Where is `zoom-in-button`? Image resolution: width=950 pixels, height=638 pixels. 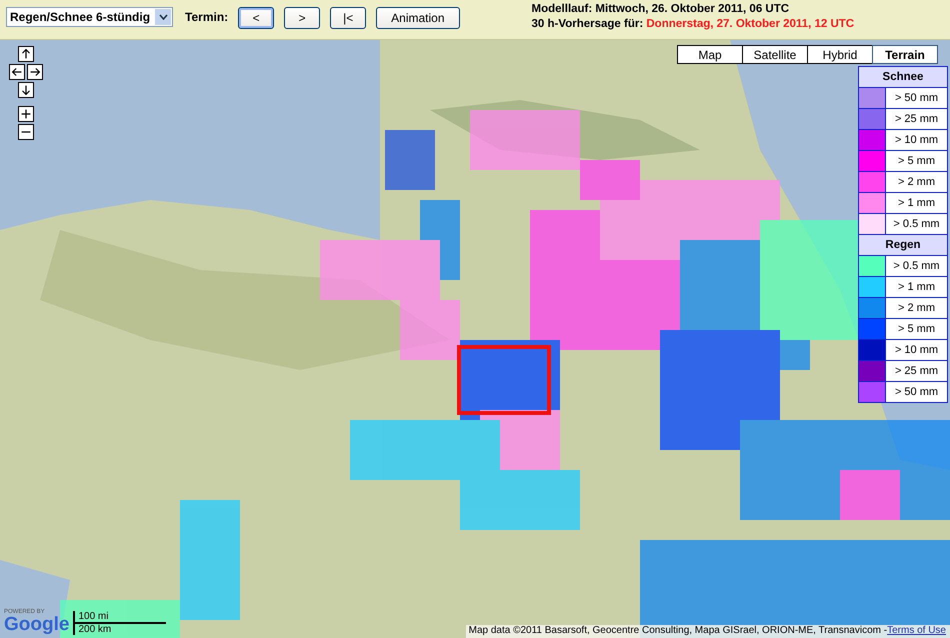
zoom-in-button is located at coordinates (26, 114).